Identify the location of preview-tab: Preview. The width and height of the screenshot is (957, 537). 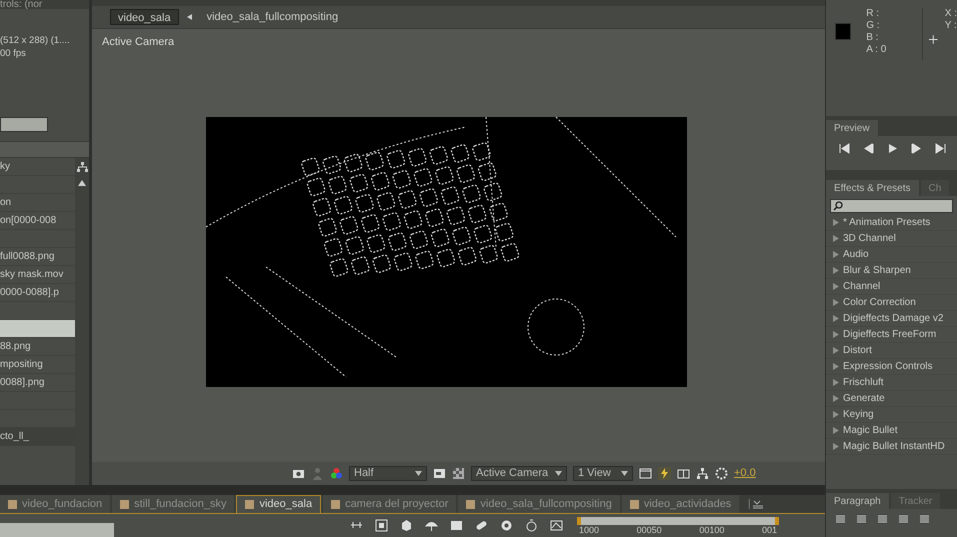
(852, 128).